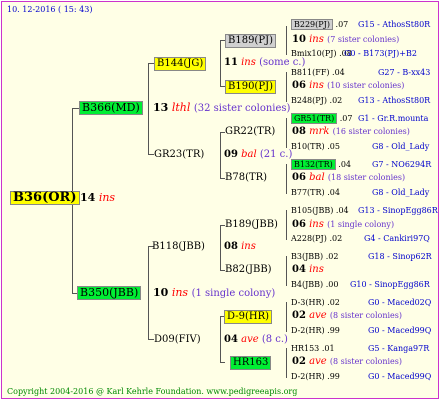  Describe the element at coordinates (347, 315) in the screenshot. I see `gen3-info-7: 02 ave (8 sister colonies)` at that location.